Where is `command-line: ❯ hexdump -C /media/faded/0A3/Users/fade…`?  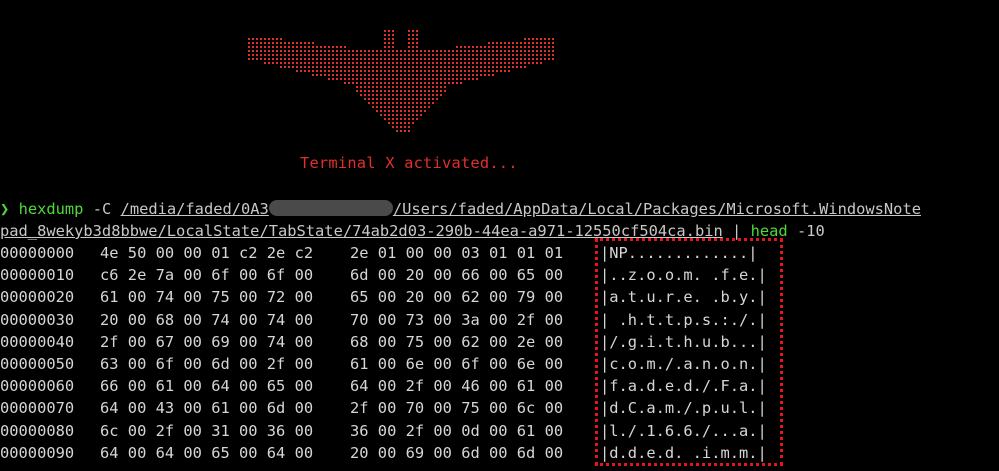 command-line: ❯ hexdump -C /media/faded/0A3/Users/fade… is located at coordinates (460, 209).